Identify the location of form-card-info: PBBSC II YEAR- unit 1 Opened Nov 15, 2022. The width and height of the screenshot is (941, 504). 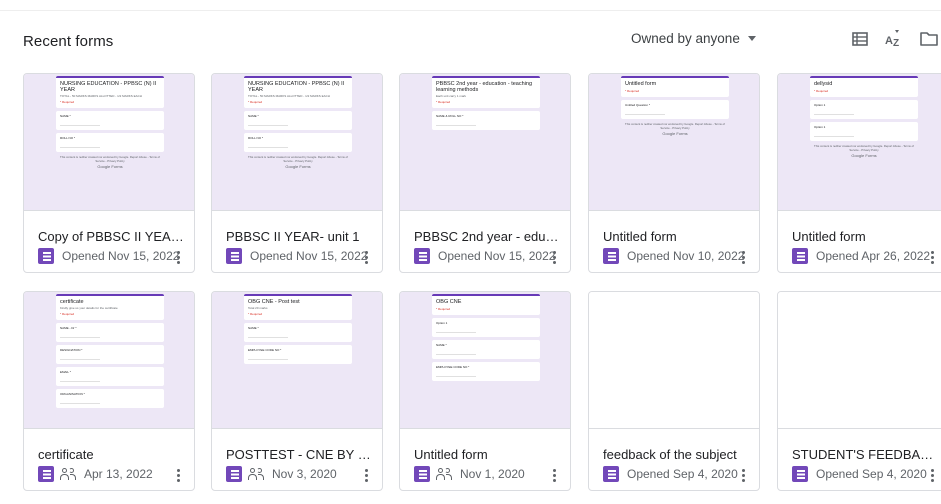
(297, 242).